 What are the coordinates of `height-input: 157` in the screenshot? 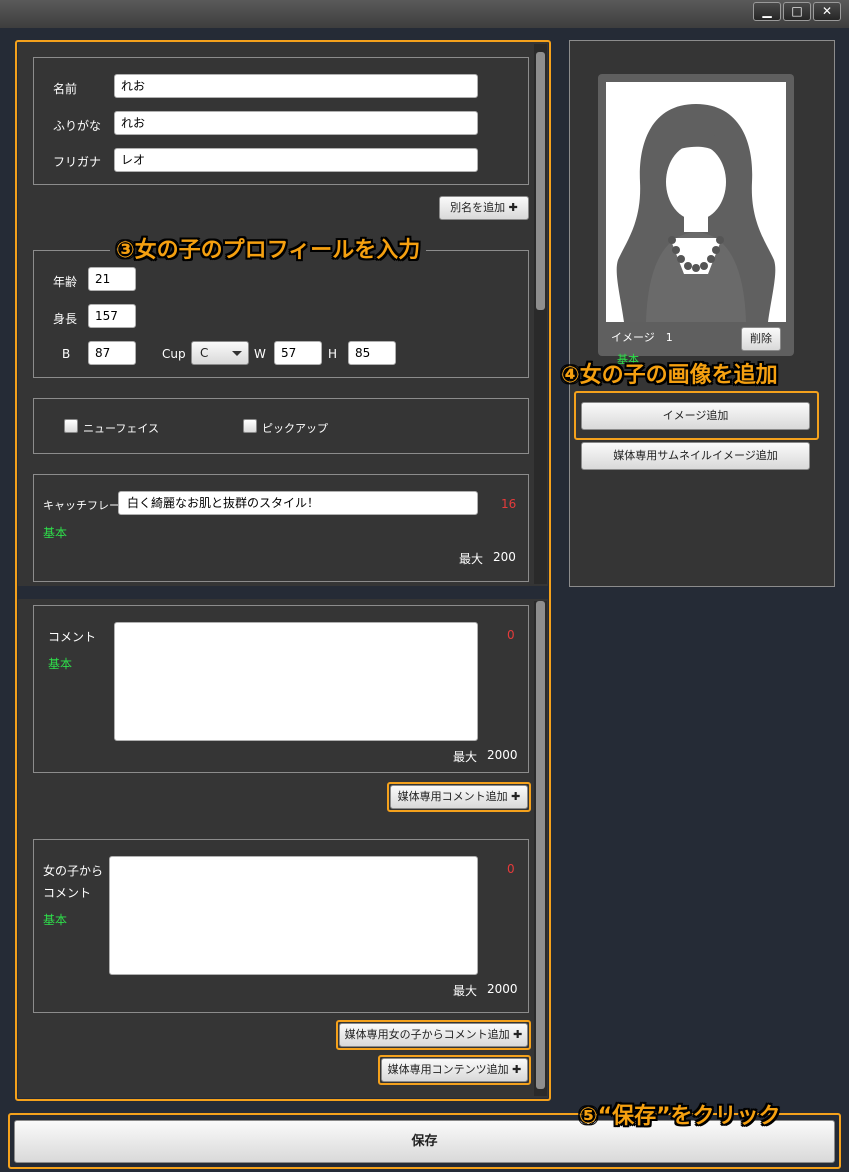 It's located at (112, 316).